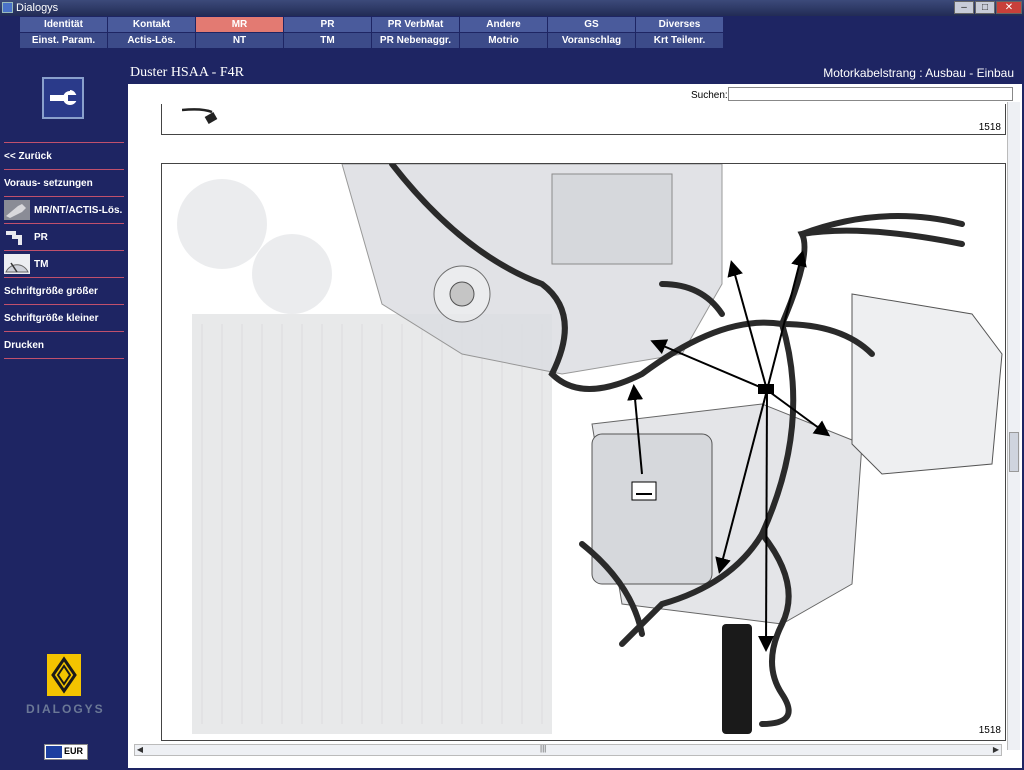 The height and width of the screenshot is (770, 1024). Describe the element at coordinates (568, 750) in the screenshot. I see `horizontal-scrollbar: ◀ ||| ▶` at that location.